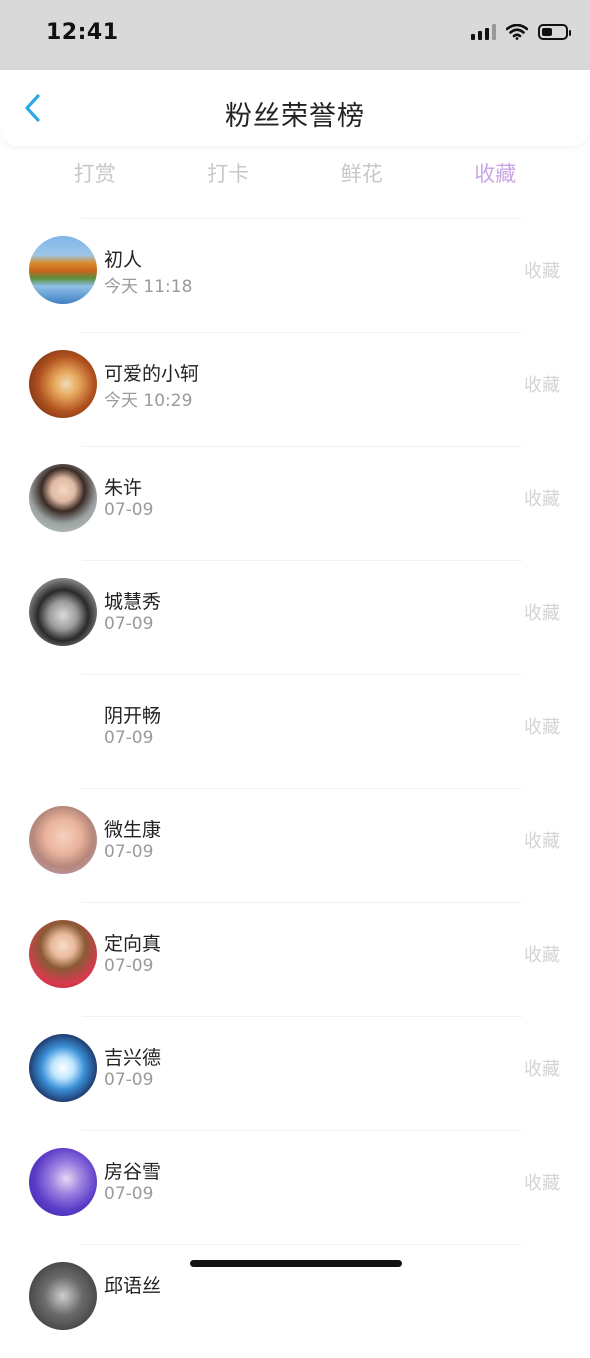  I want to click on item-date: 今天 10:29, so click(148, 401).